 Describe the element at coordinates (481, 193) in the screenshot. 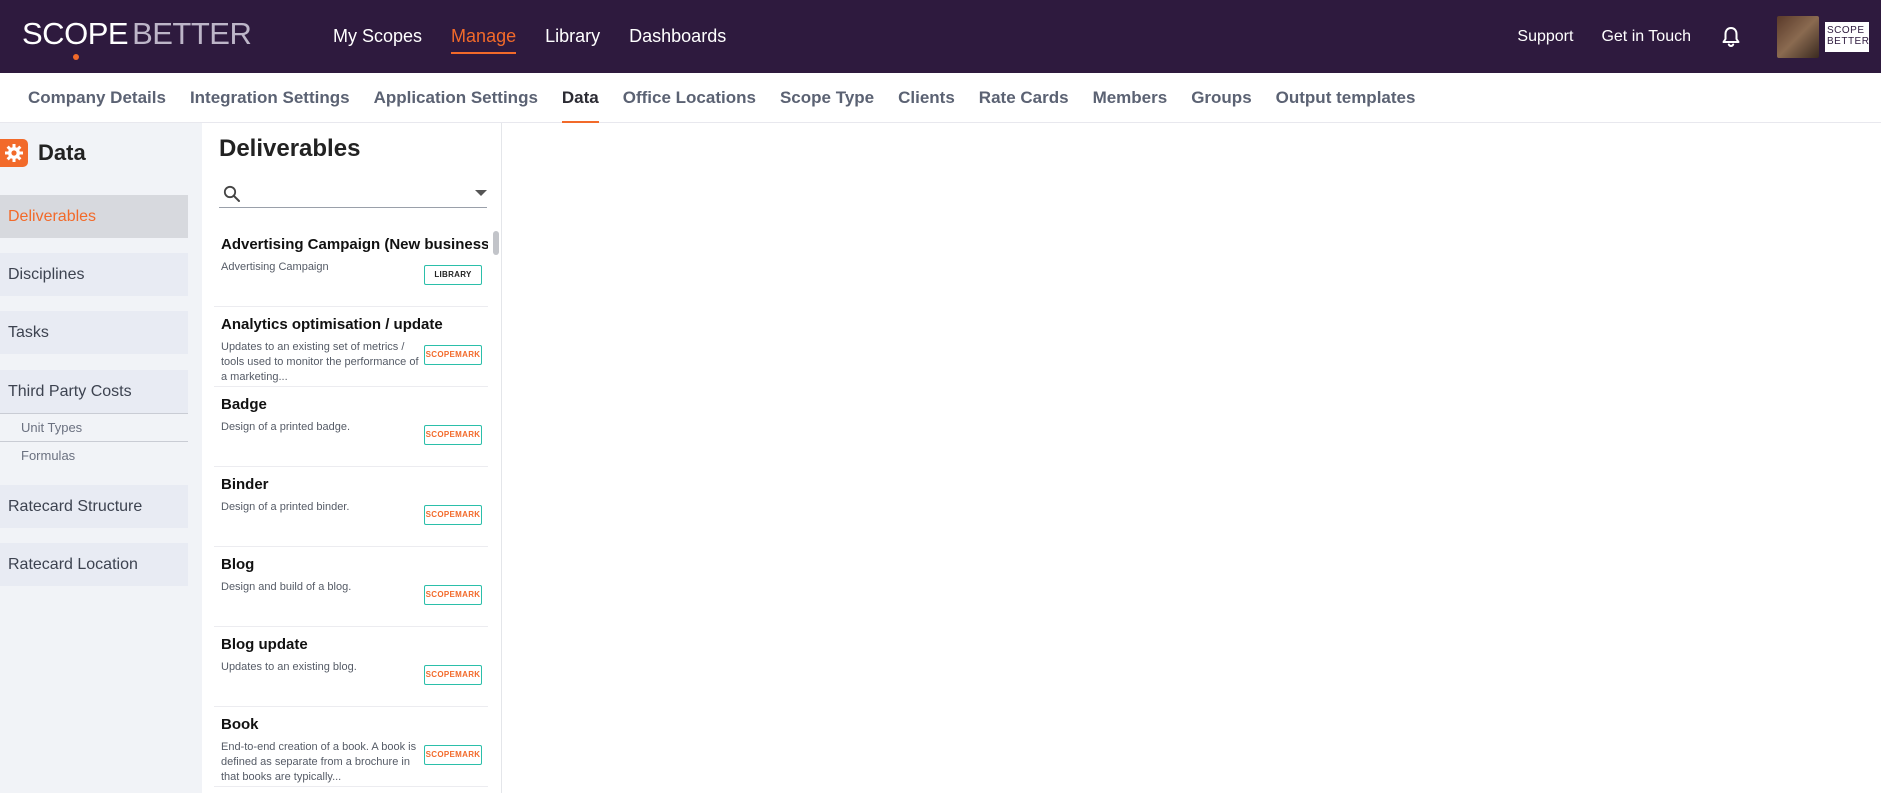

I see `chevron-down-icon` at that location.